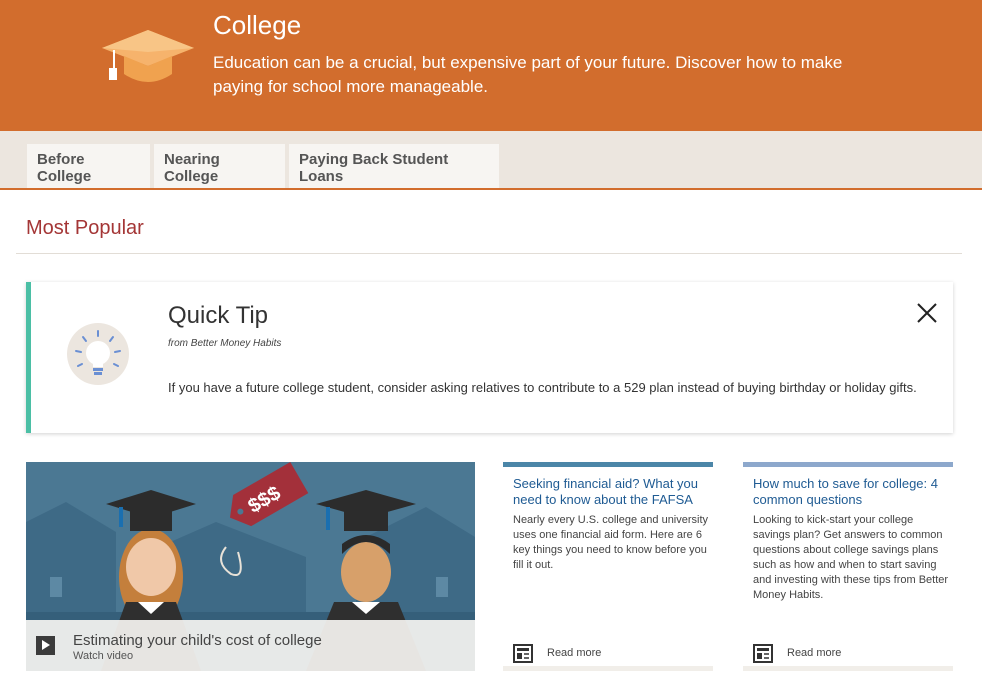 The image size is (982, 685). What do you see at coordinates (218, 315) in the screenshot?
I see `quick-tip-title: Quick Tip` at bounding box center [218, 315].